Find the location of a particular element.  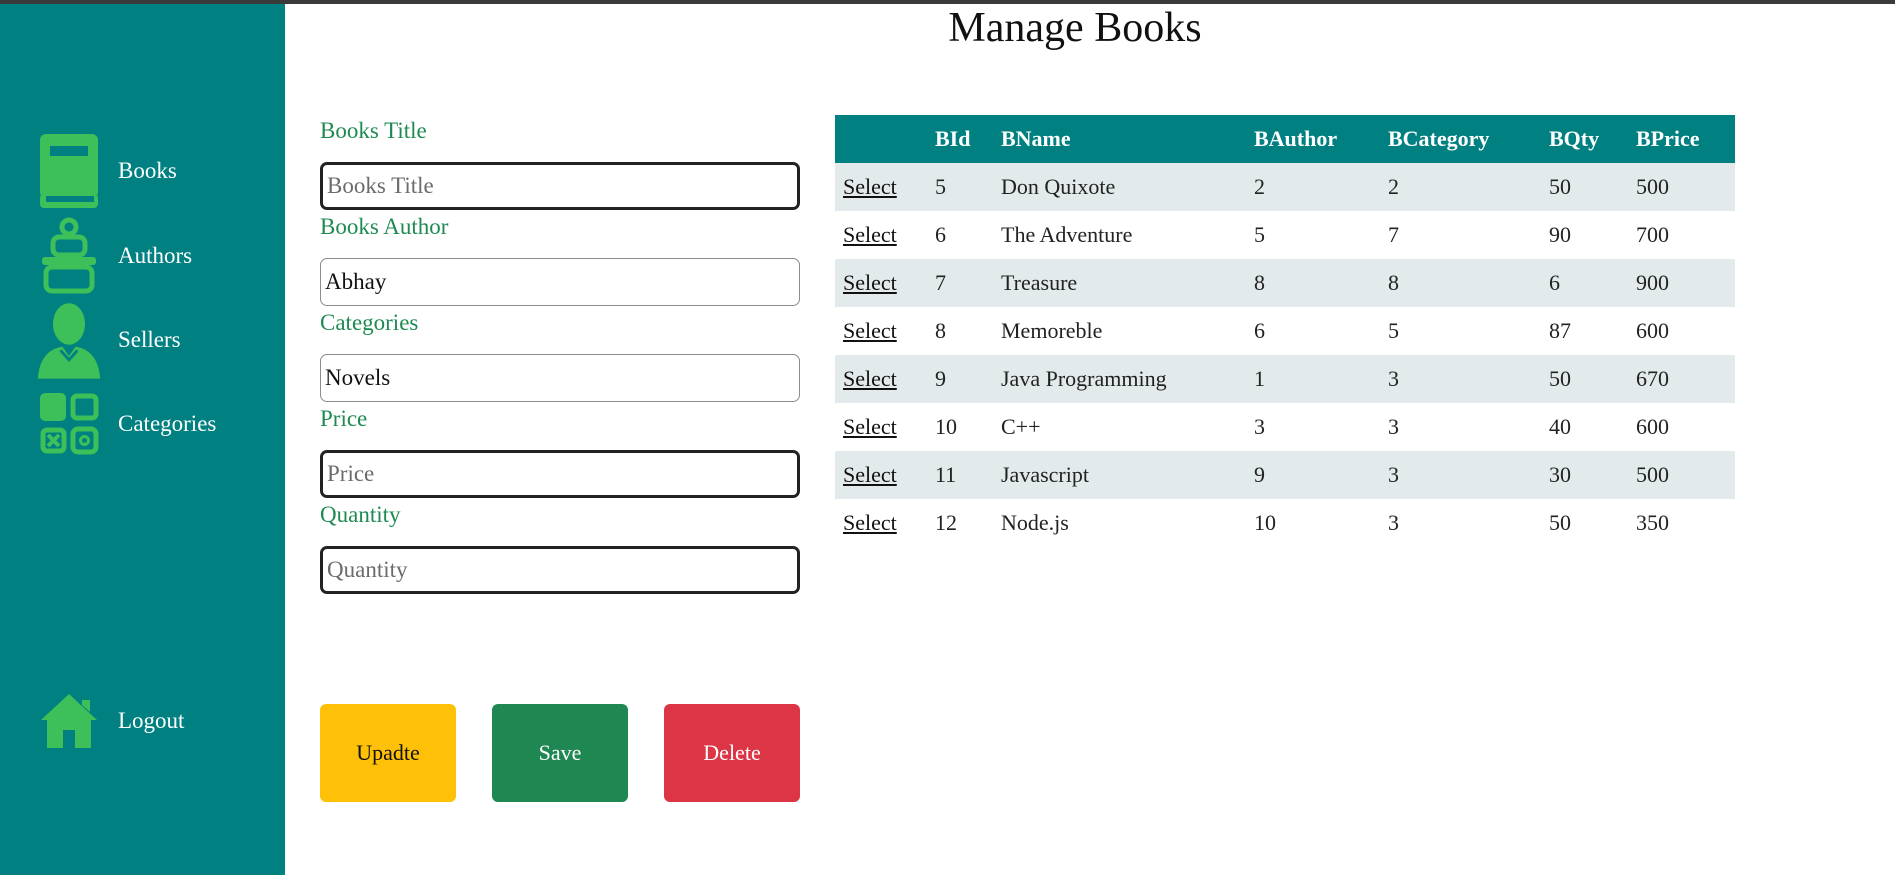

cell-bprice: 350 is located at coordinates (1652, 522).